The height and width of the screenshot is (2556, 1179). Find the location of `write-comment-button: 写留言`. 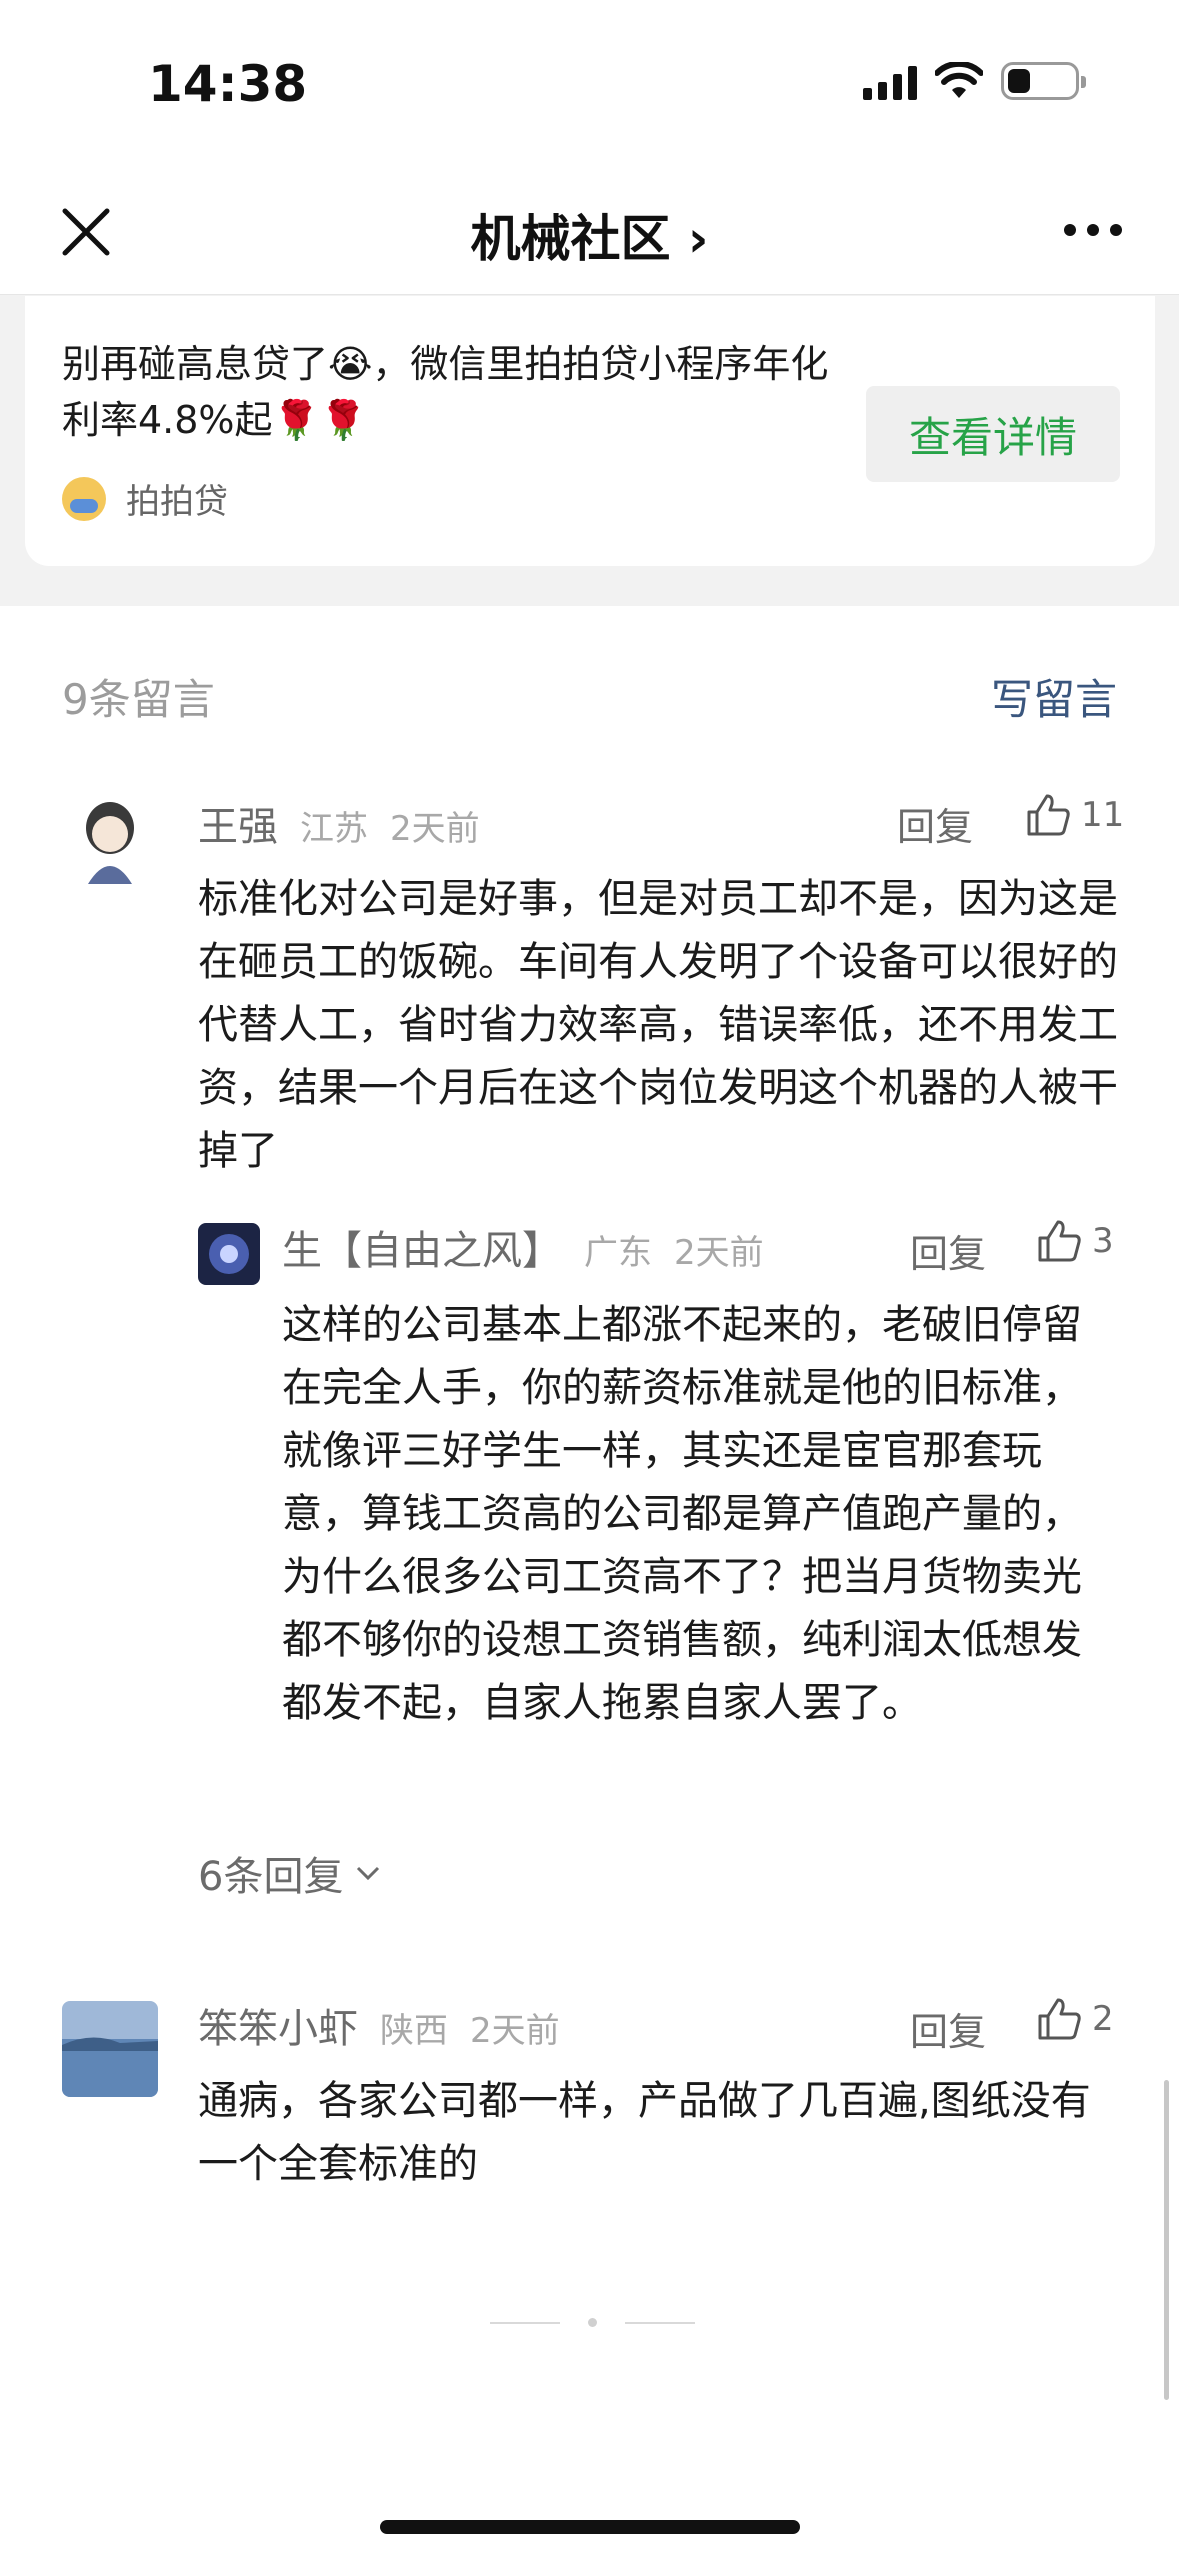

write-comment-button: 写留言 is located at coordinates (1054, 696).